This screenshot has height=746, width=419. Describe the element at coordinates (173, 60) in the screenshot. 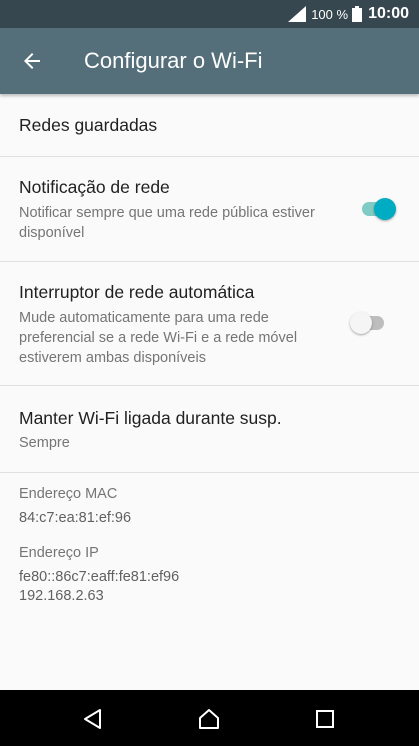

I see `page-title: Configurar o Wi-Fi` at that location.